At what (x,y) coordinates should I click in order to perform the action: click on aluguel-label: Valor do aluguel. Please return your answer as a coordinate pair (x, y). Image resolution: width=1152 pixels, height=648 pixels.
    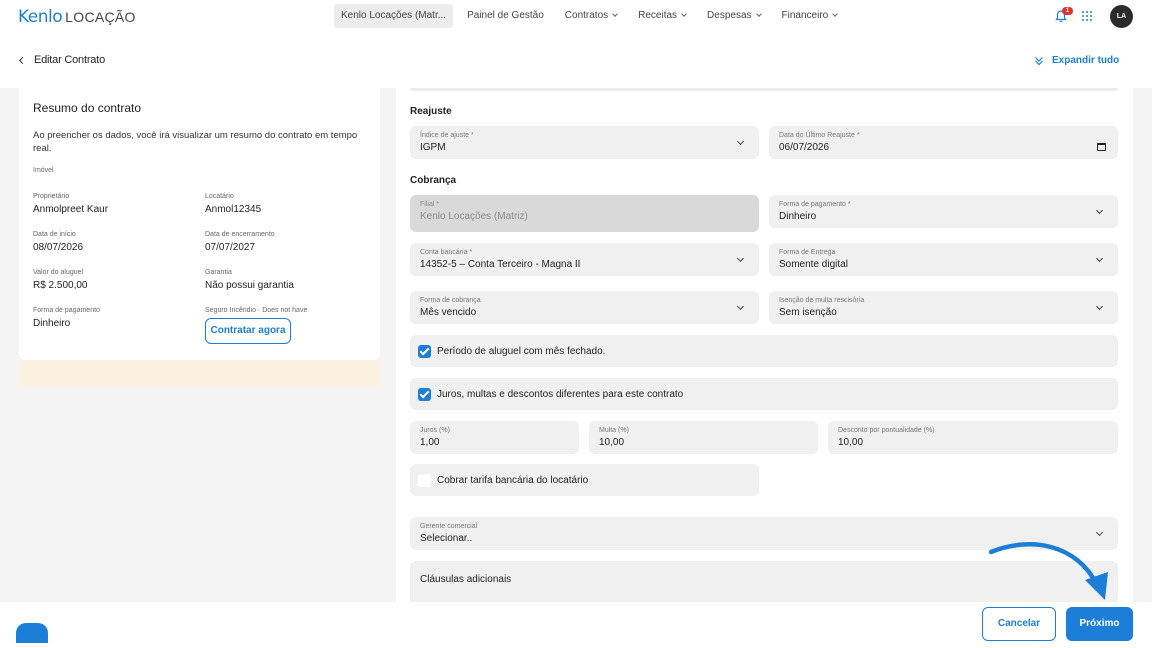
    Looking at the image, I should click on (58, 272).